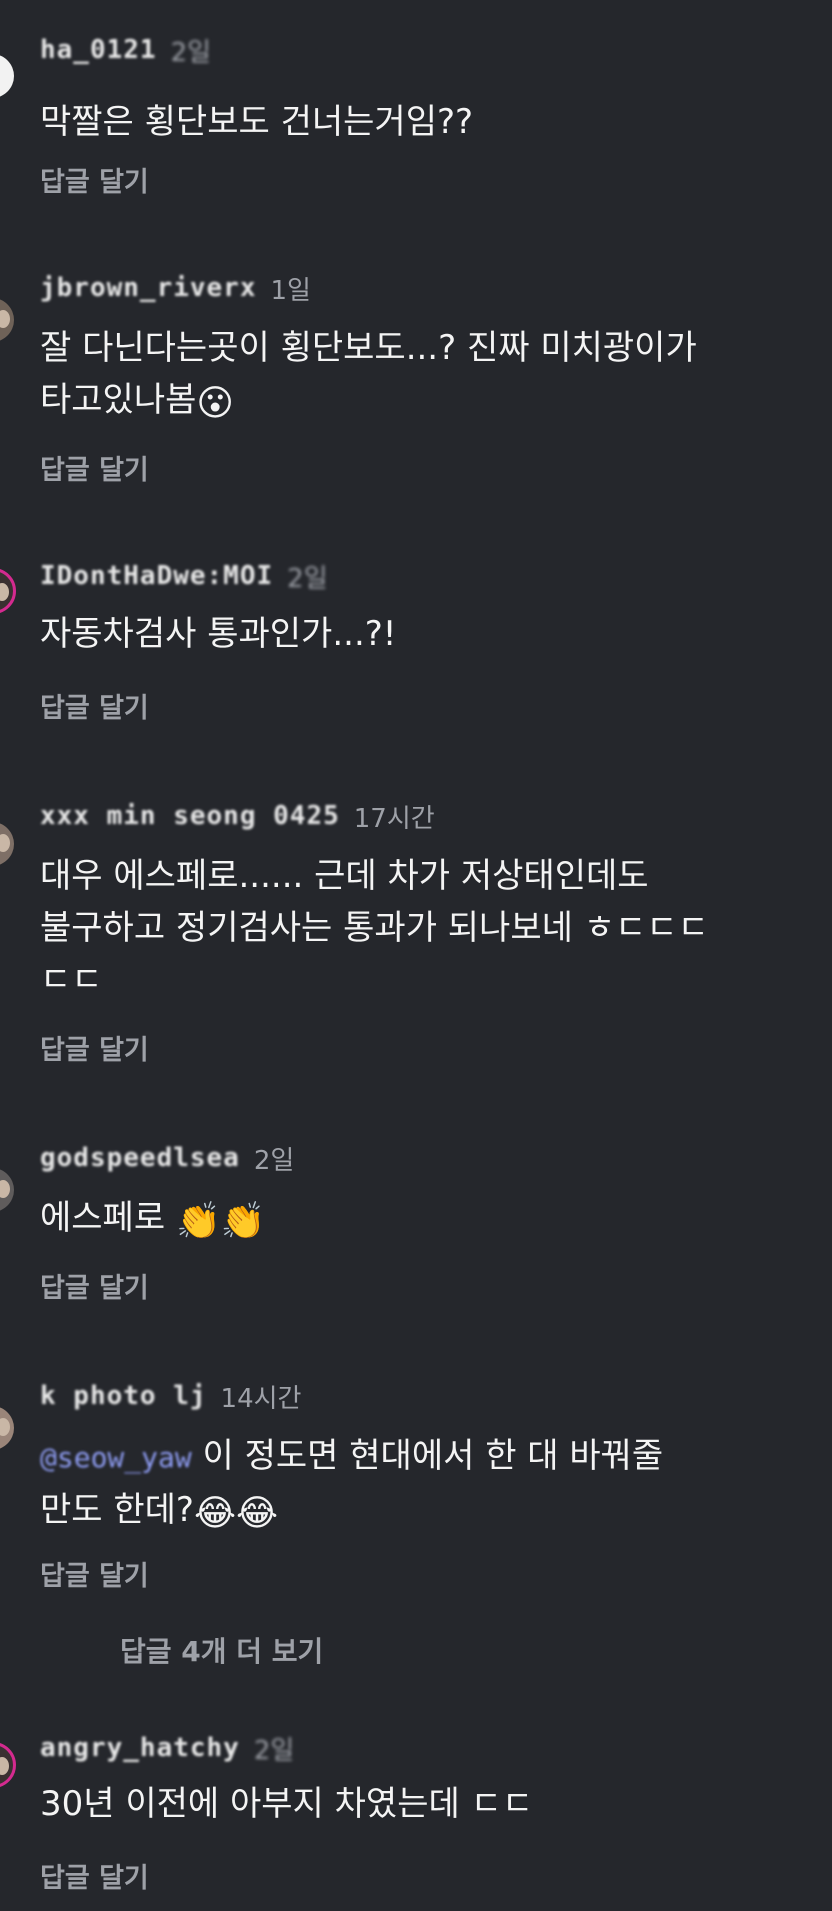  I want to click on timestamp: 1일, so click(290, 290).